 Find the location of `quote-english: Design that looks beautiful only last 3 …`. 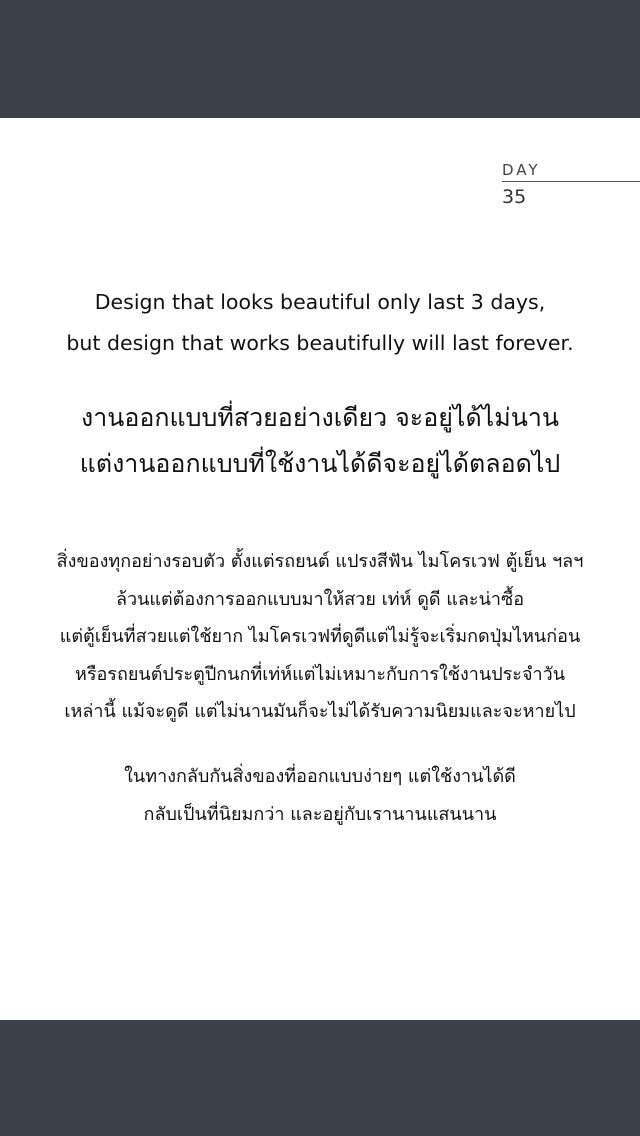

quote-english: Design that looks beautiful only last 3 … is located at coordinates (320, 323).